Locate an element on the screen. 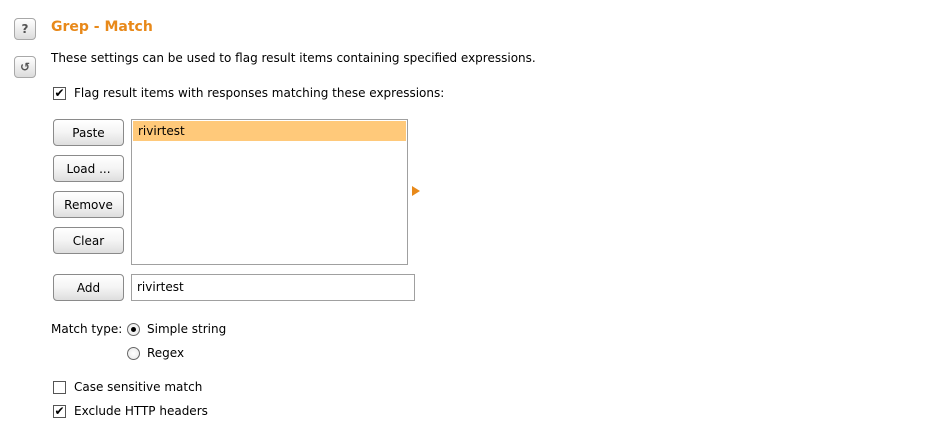  flag-checkbox: ✔ is located at coordinates (59, 93).